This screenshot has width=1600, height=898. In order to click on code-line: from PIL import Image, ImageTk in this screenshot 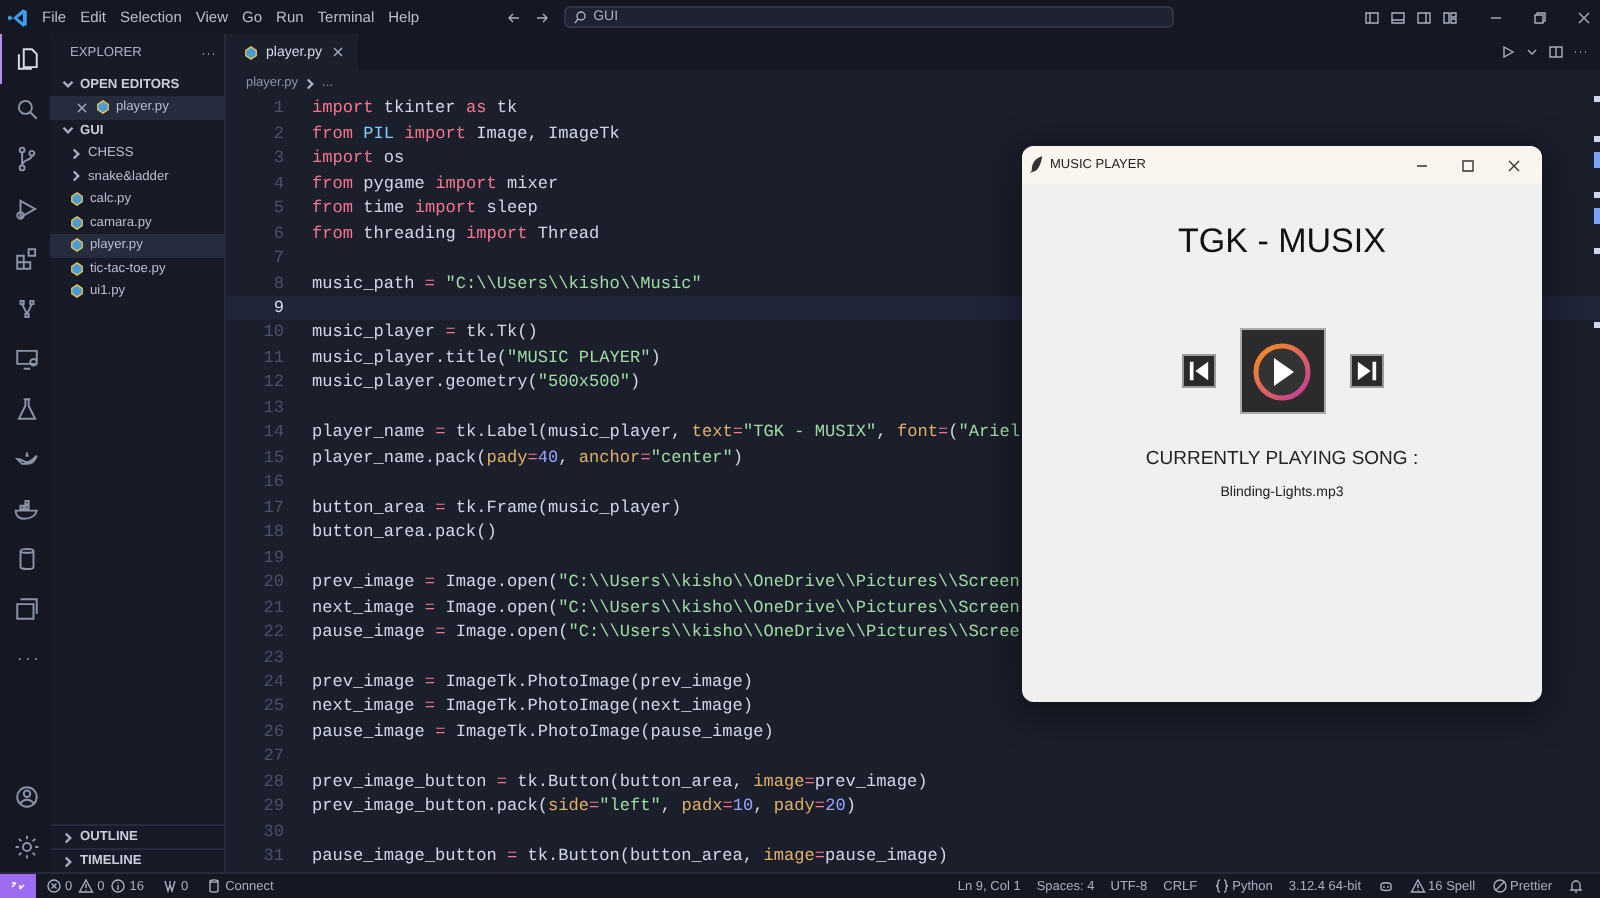, I will do `click(466, 133)`.